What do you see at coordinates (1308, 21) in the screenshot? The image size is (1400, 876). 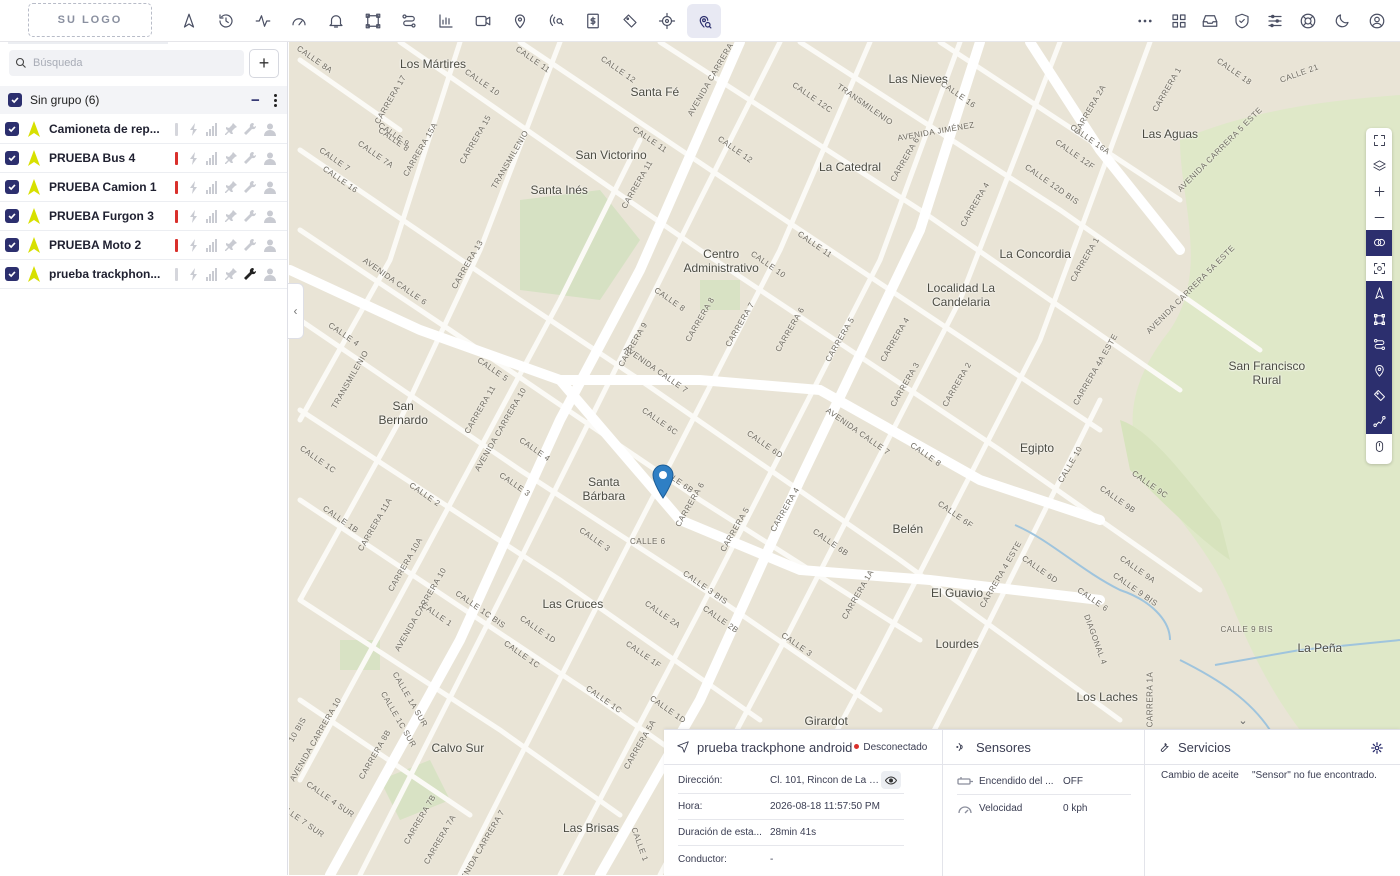 I see `support-icon` at bounding box center [1308, 21].